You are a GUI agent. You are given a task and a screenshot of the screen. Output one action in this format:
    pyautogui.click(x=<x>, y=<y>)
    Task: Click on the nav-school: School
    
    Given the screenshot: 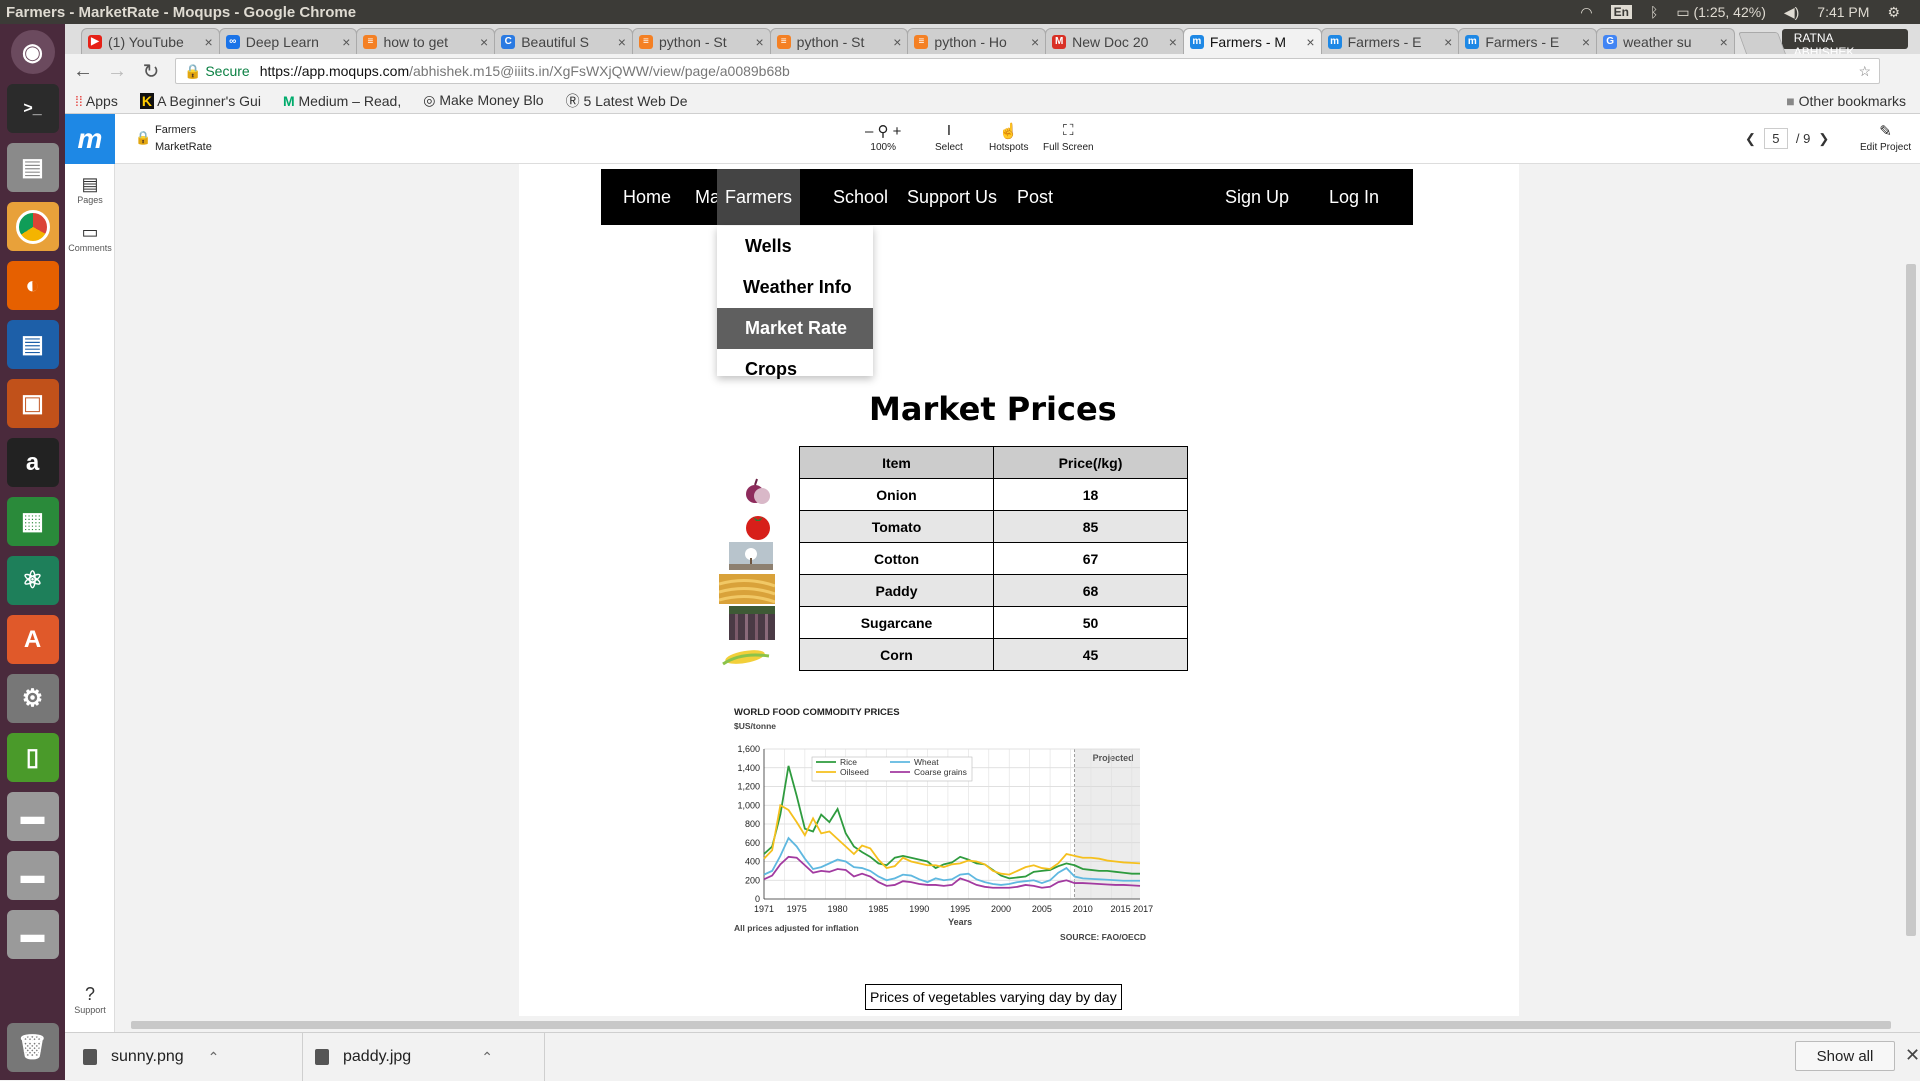 What is the action you would take?
    pyautogui.click(x=860, y=197)
    